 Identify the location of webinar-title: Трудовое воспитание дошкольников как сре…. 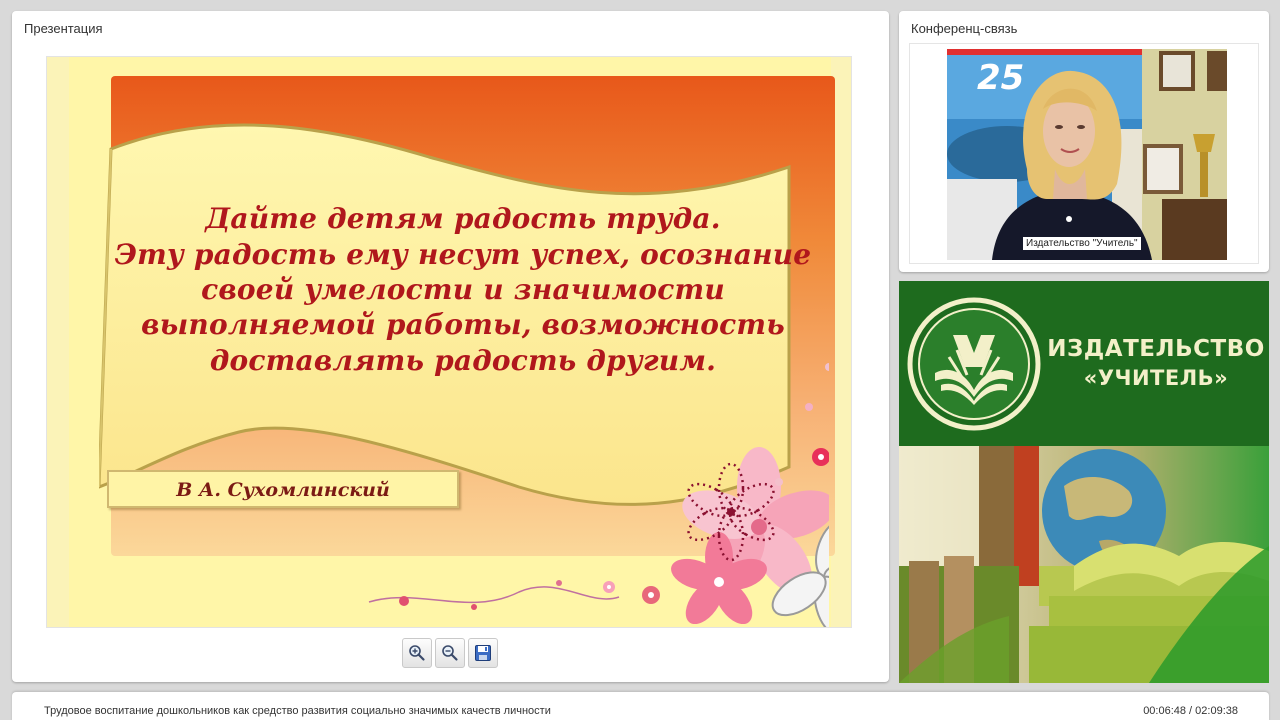
(297, 711).